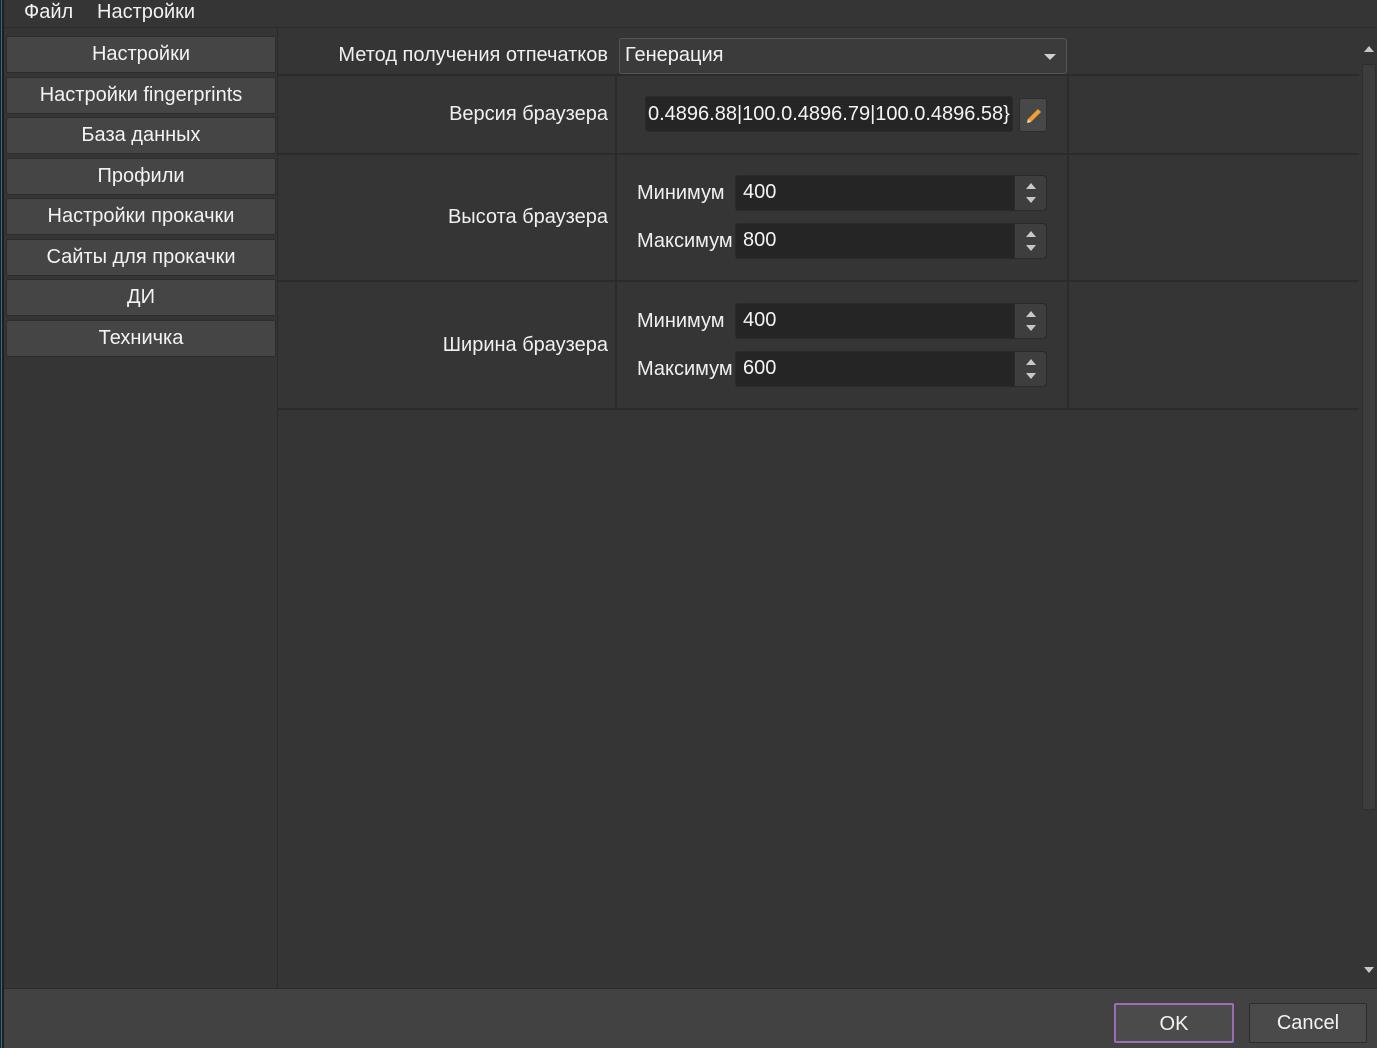  Describe the element at coordinates (141, 95) in the screenshot. I see `sidebar-item-fingerprints: Настройки fingerprints` at that location.